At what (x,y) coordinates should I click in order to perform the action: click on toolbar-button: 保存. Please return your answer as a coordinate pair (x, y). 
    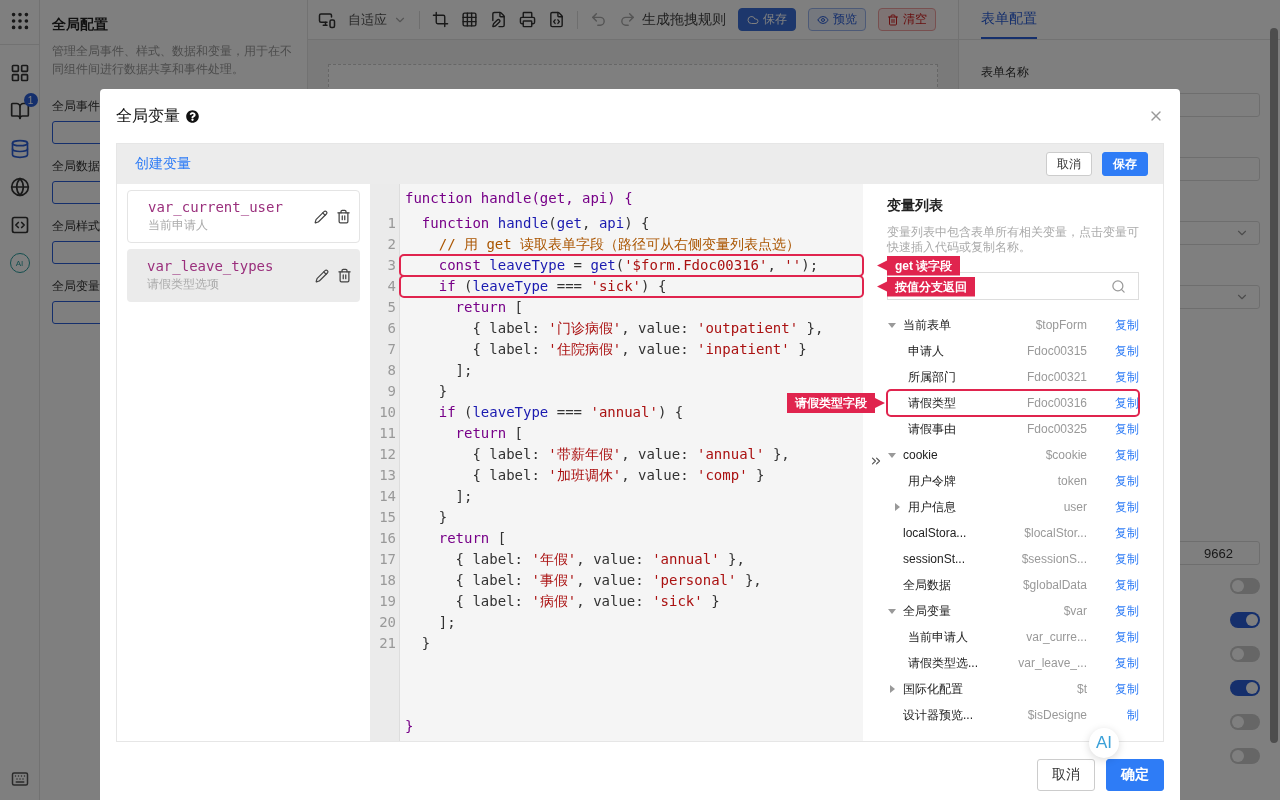
    Looking at the image, I should click on (767, 19).